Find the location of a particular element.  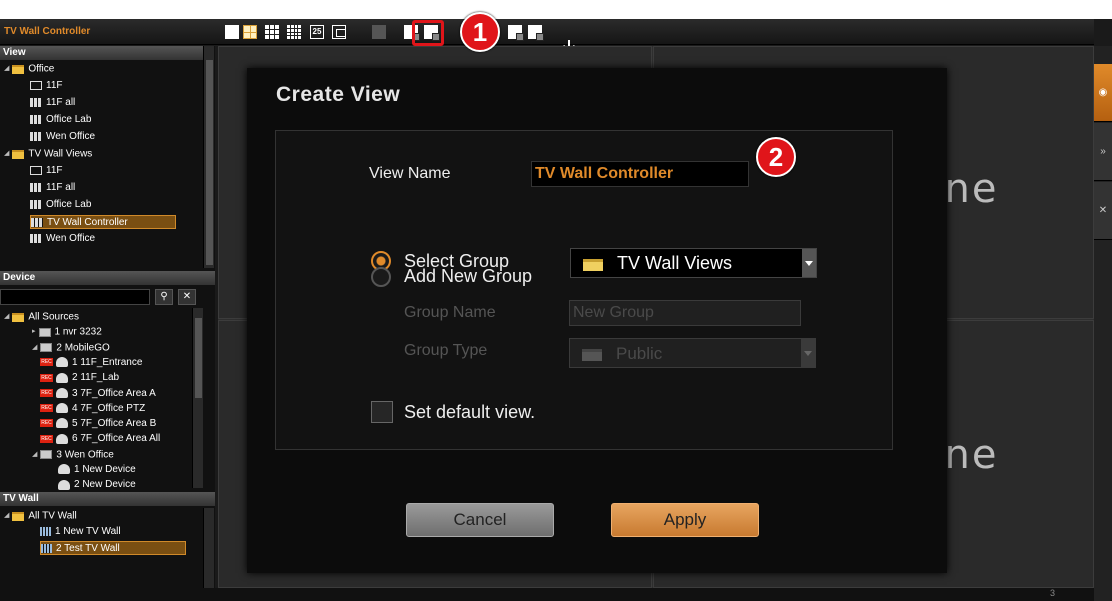

device-tree-item: 1 New Device is located at coordinates (97, 470).